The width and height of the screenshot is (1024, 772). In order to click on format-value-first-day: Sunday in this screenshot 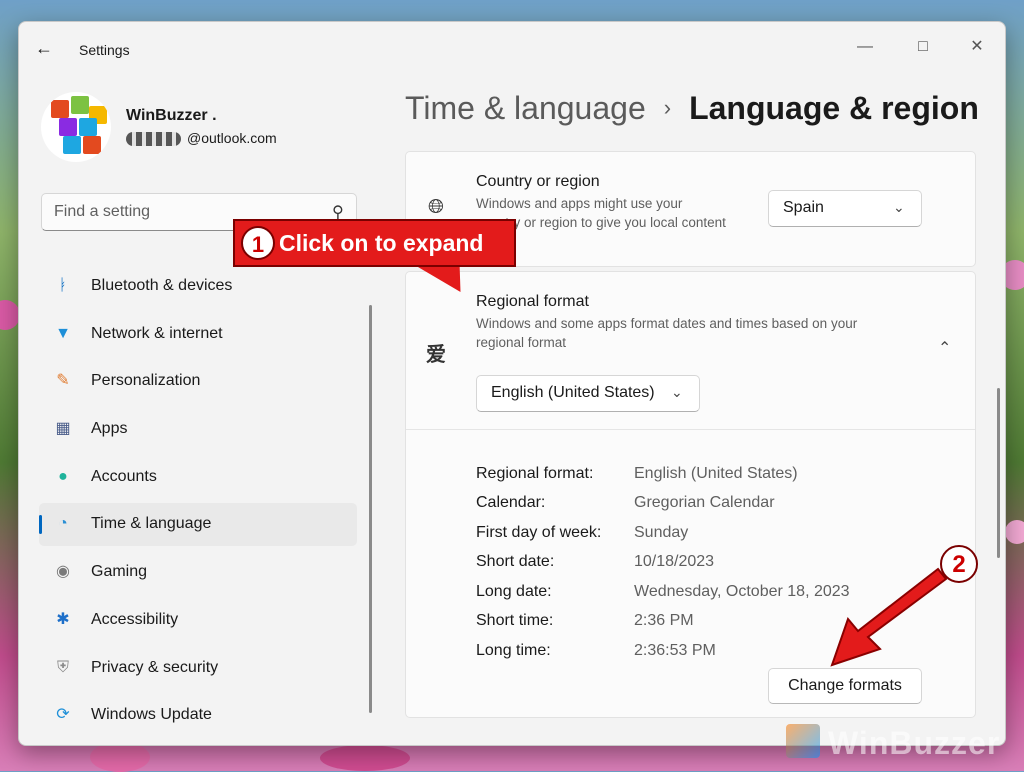, I will do `click(661, 532)`.